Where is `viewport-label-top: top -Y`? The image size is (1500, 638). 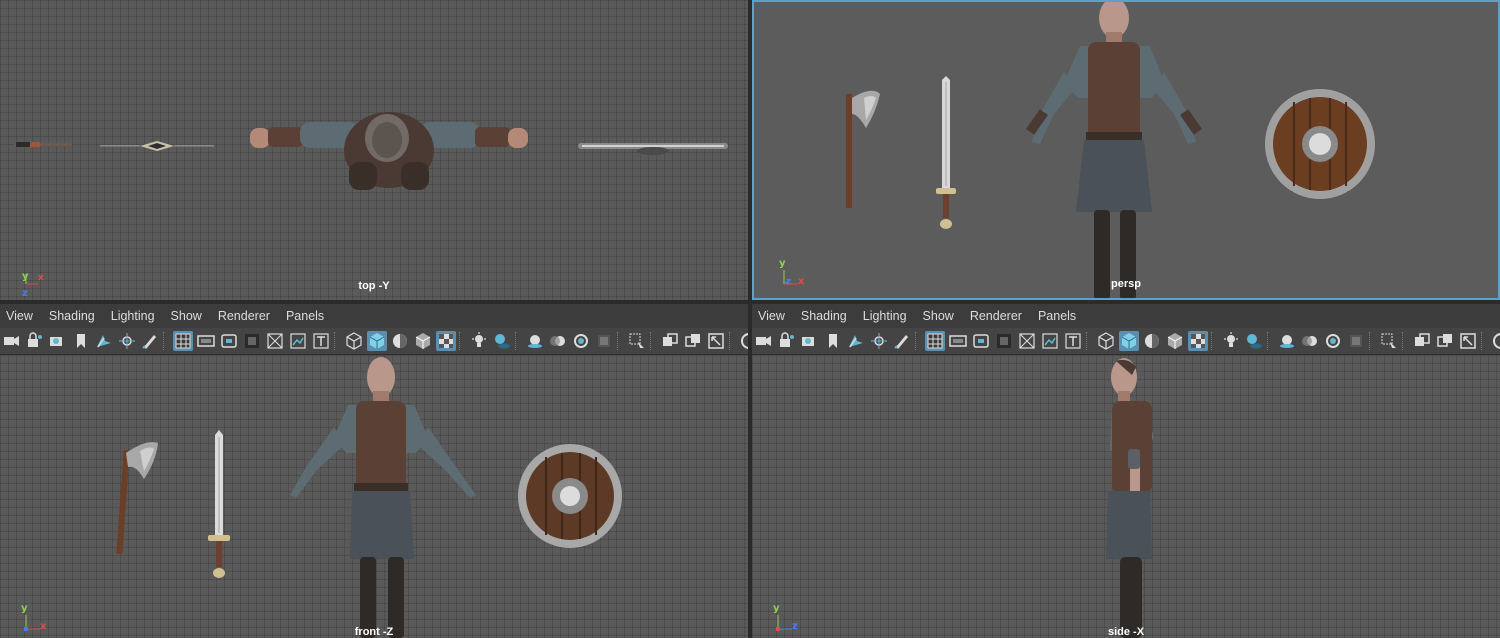 viewport-label-top: top -Y is located at coordinates (374, 286).